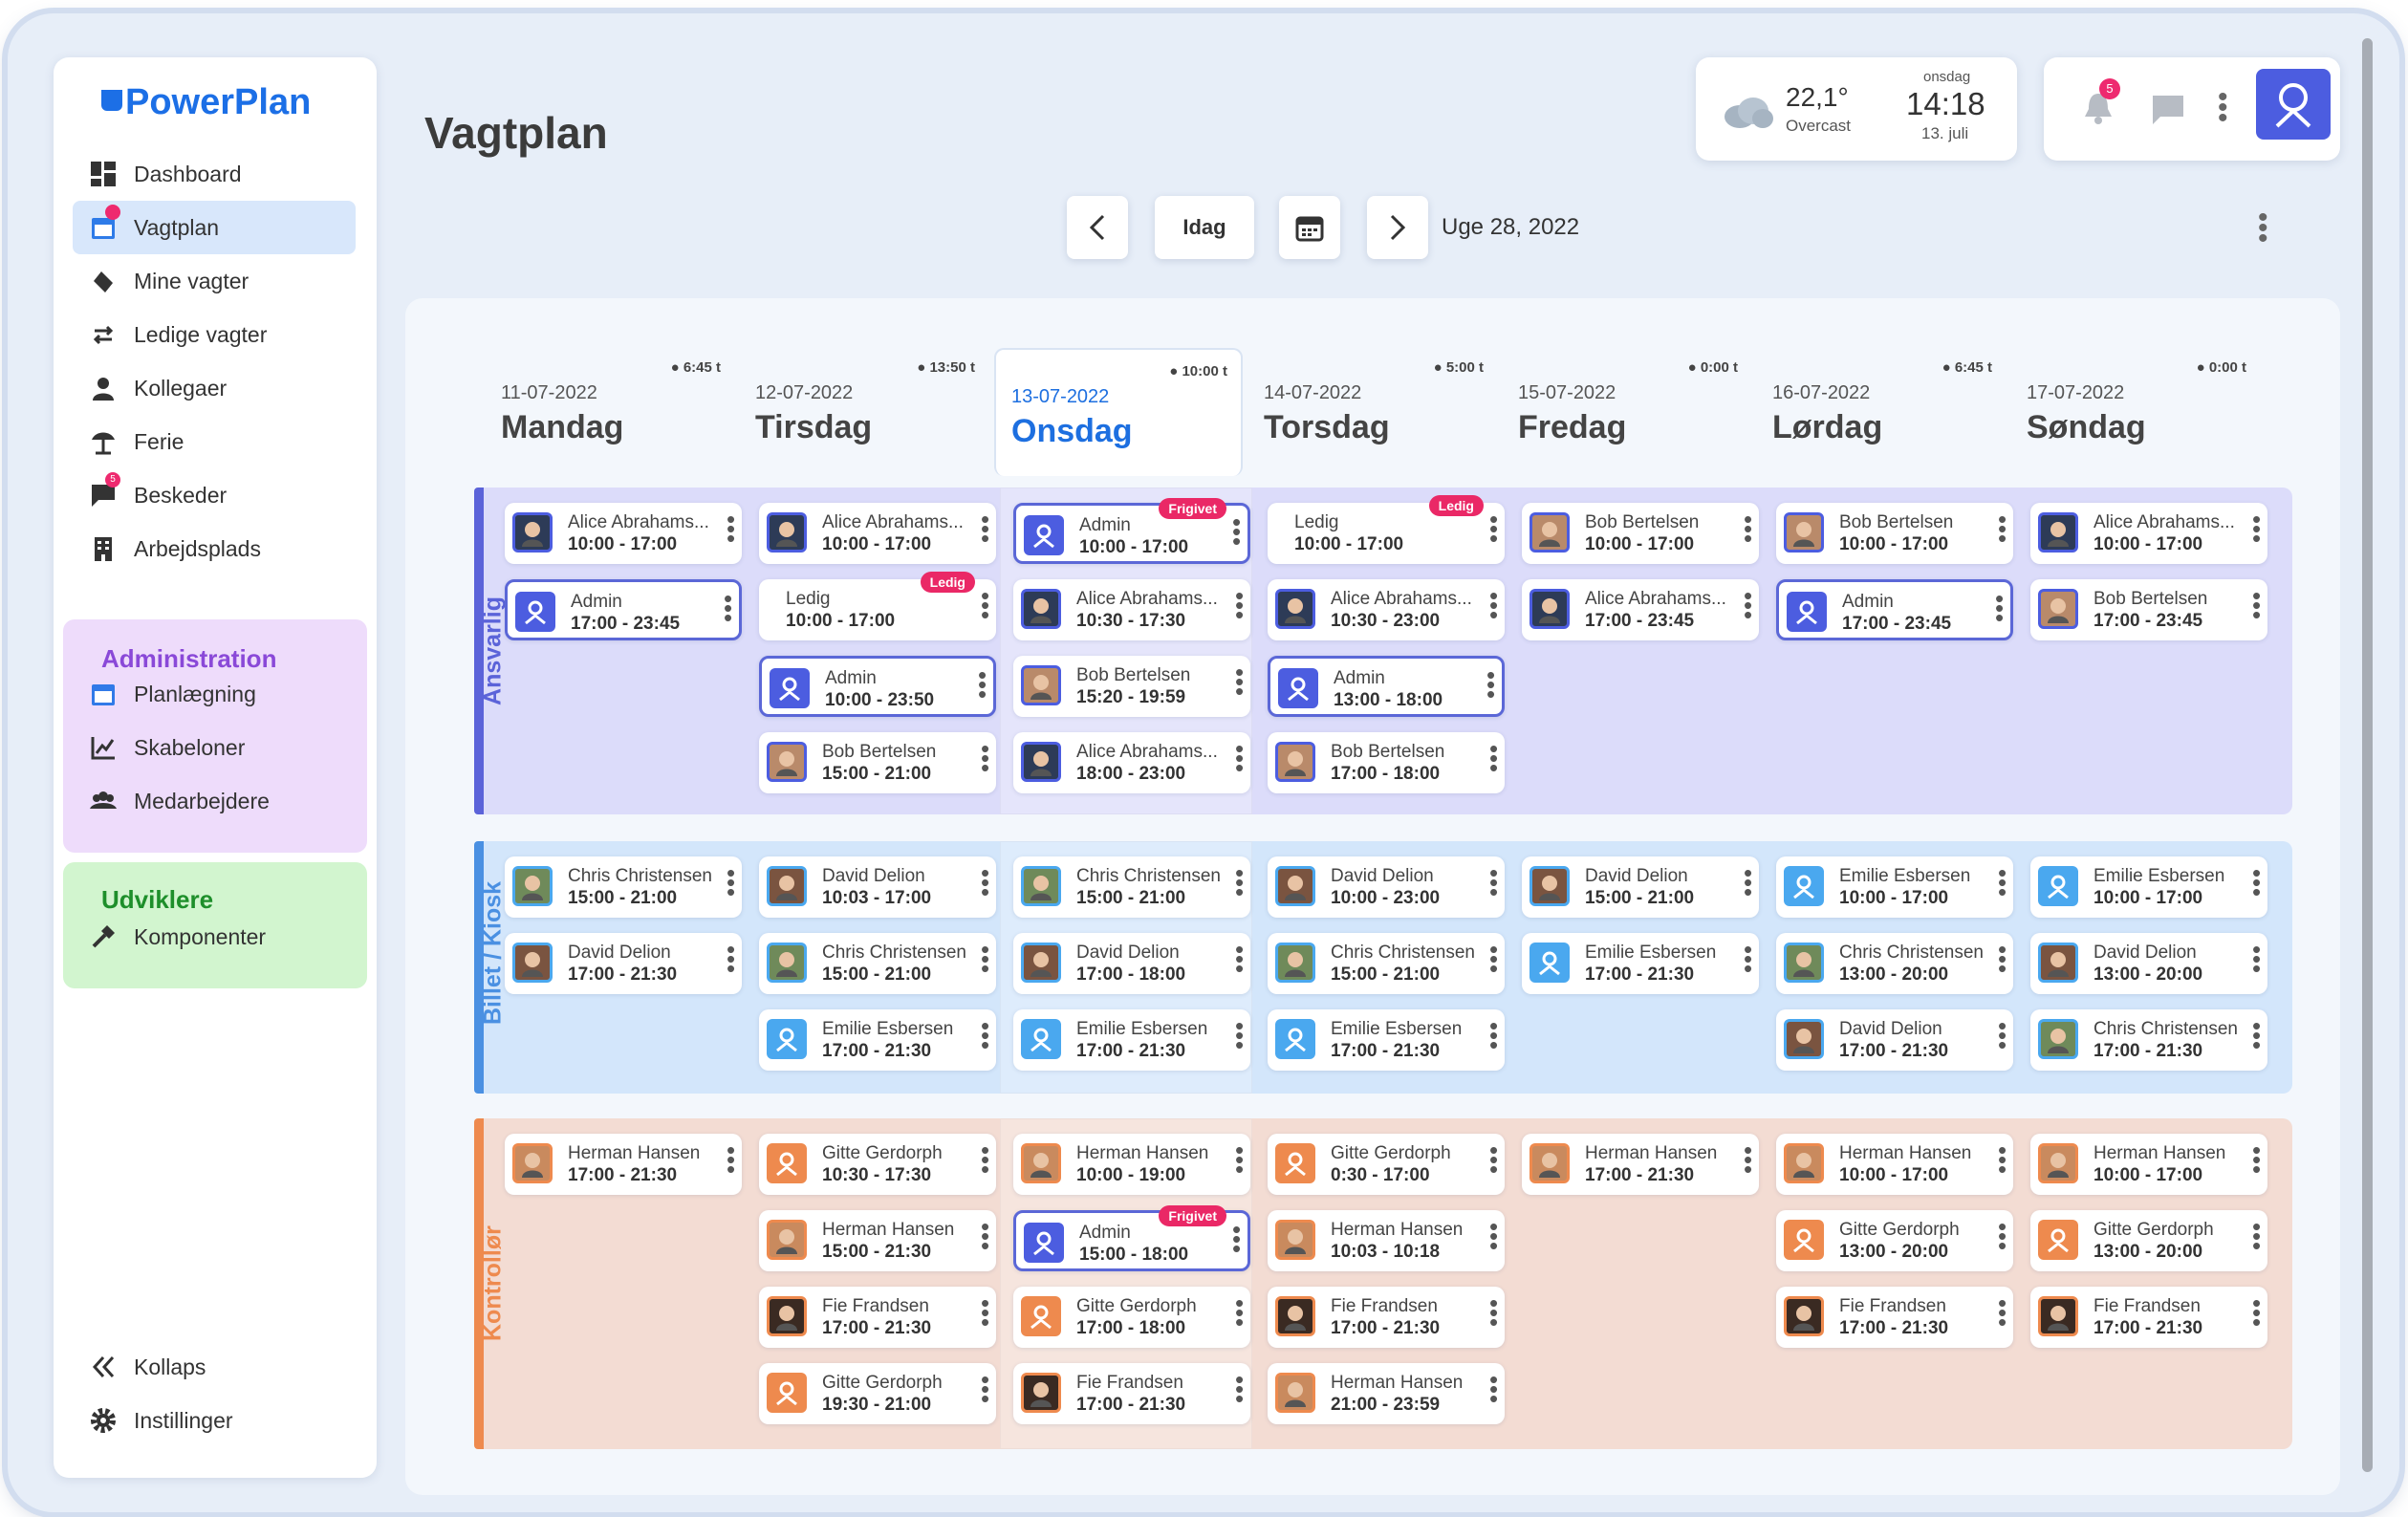 This screenshot has width=2408, height=1517. What do you see at coordinates (1640, 887) in the screenshot?
I see `shift-card: David Delion 15:00 - 21:00 • • •` at bounding box center [1640, 887].